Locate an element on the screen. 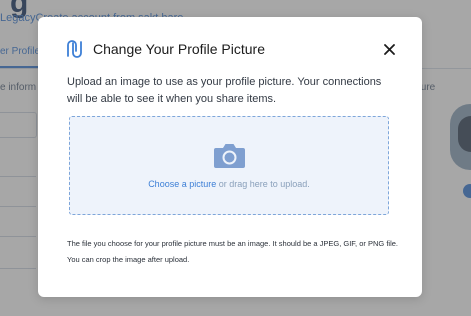  drag-instruction-text: or drag here to upload. is located at coordinates (263, 184).